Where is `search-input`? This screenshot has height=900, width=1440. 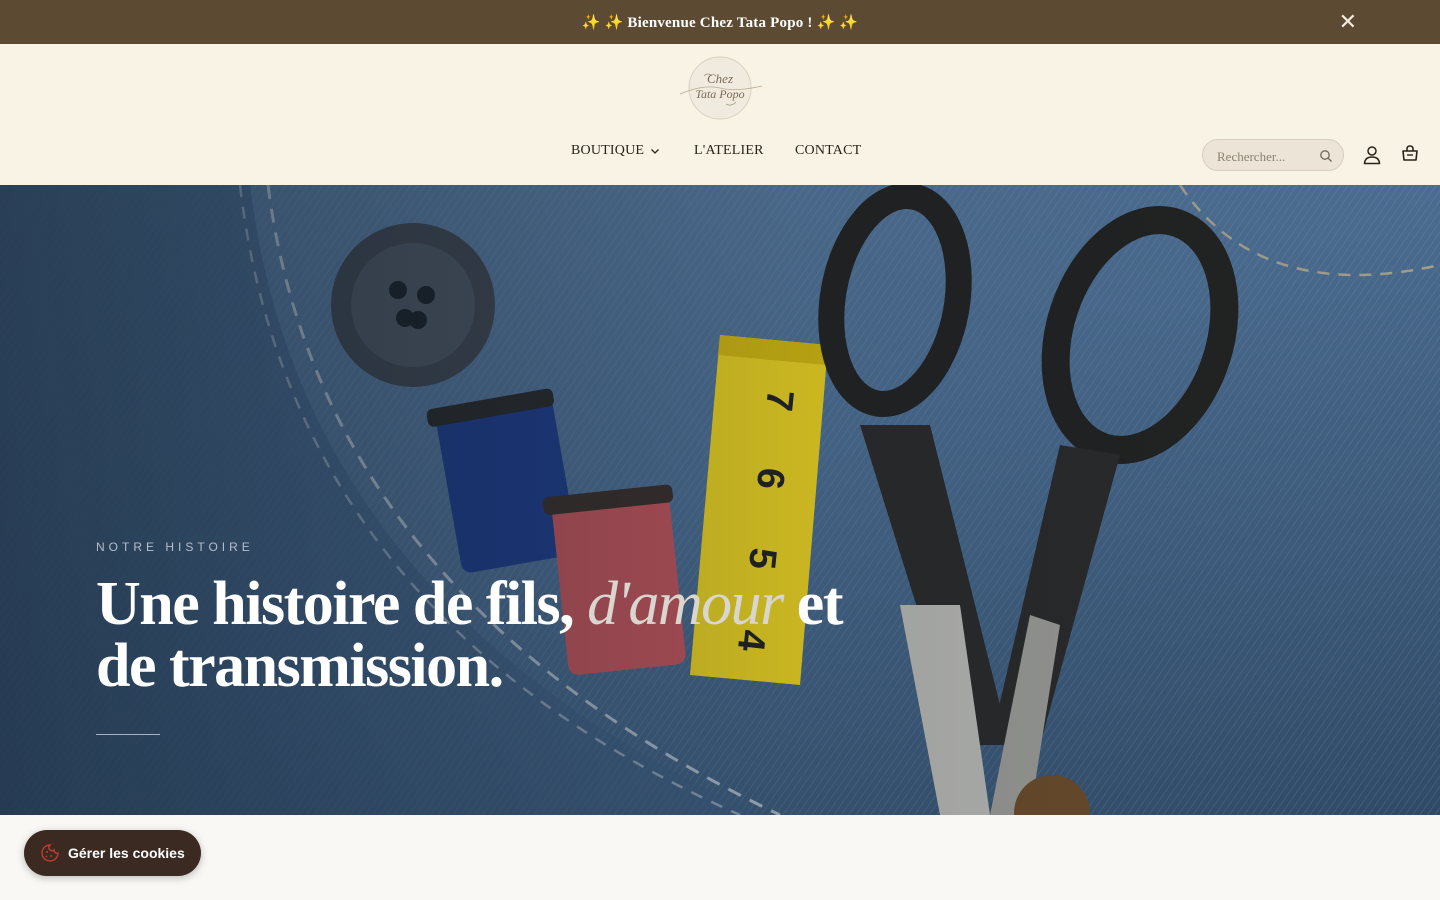 search-input is located at coordinates (1267, 157).